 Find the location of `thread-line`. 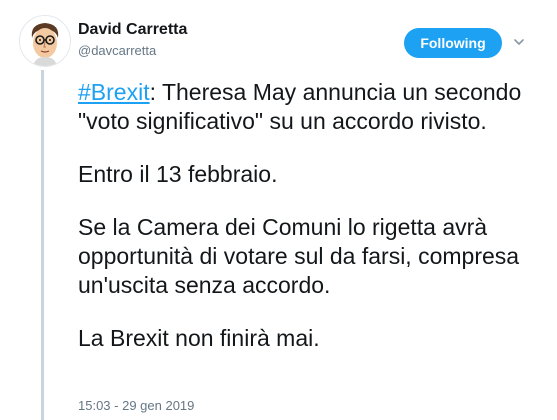

thread-line is located at coordinates (42, 245).